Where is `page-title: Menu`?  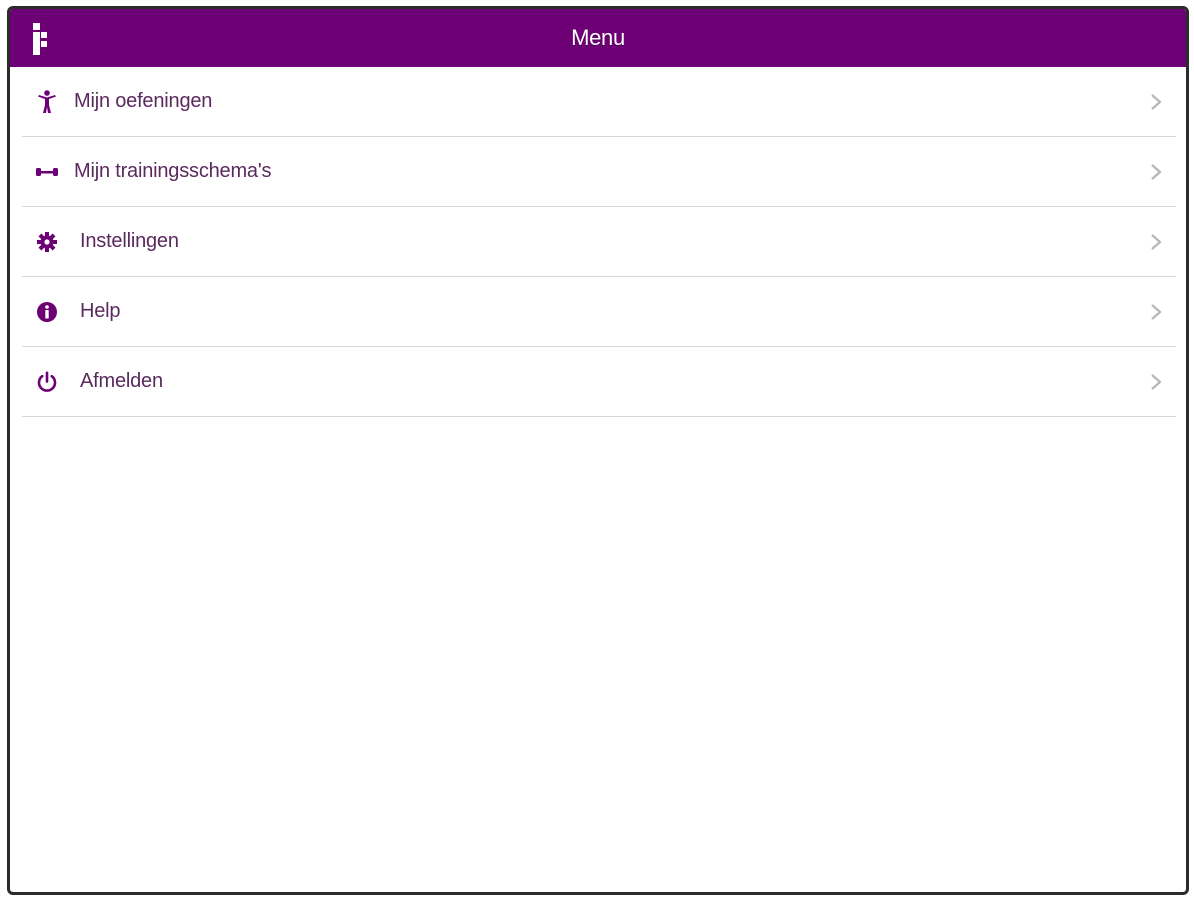
page-title: Menu is located at coordinates (598, 37).